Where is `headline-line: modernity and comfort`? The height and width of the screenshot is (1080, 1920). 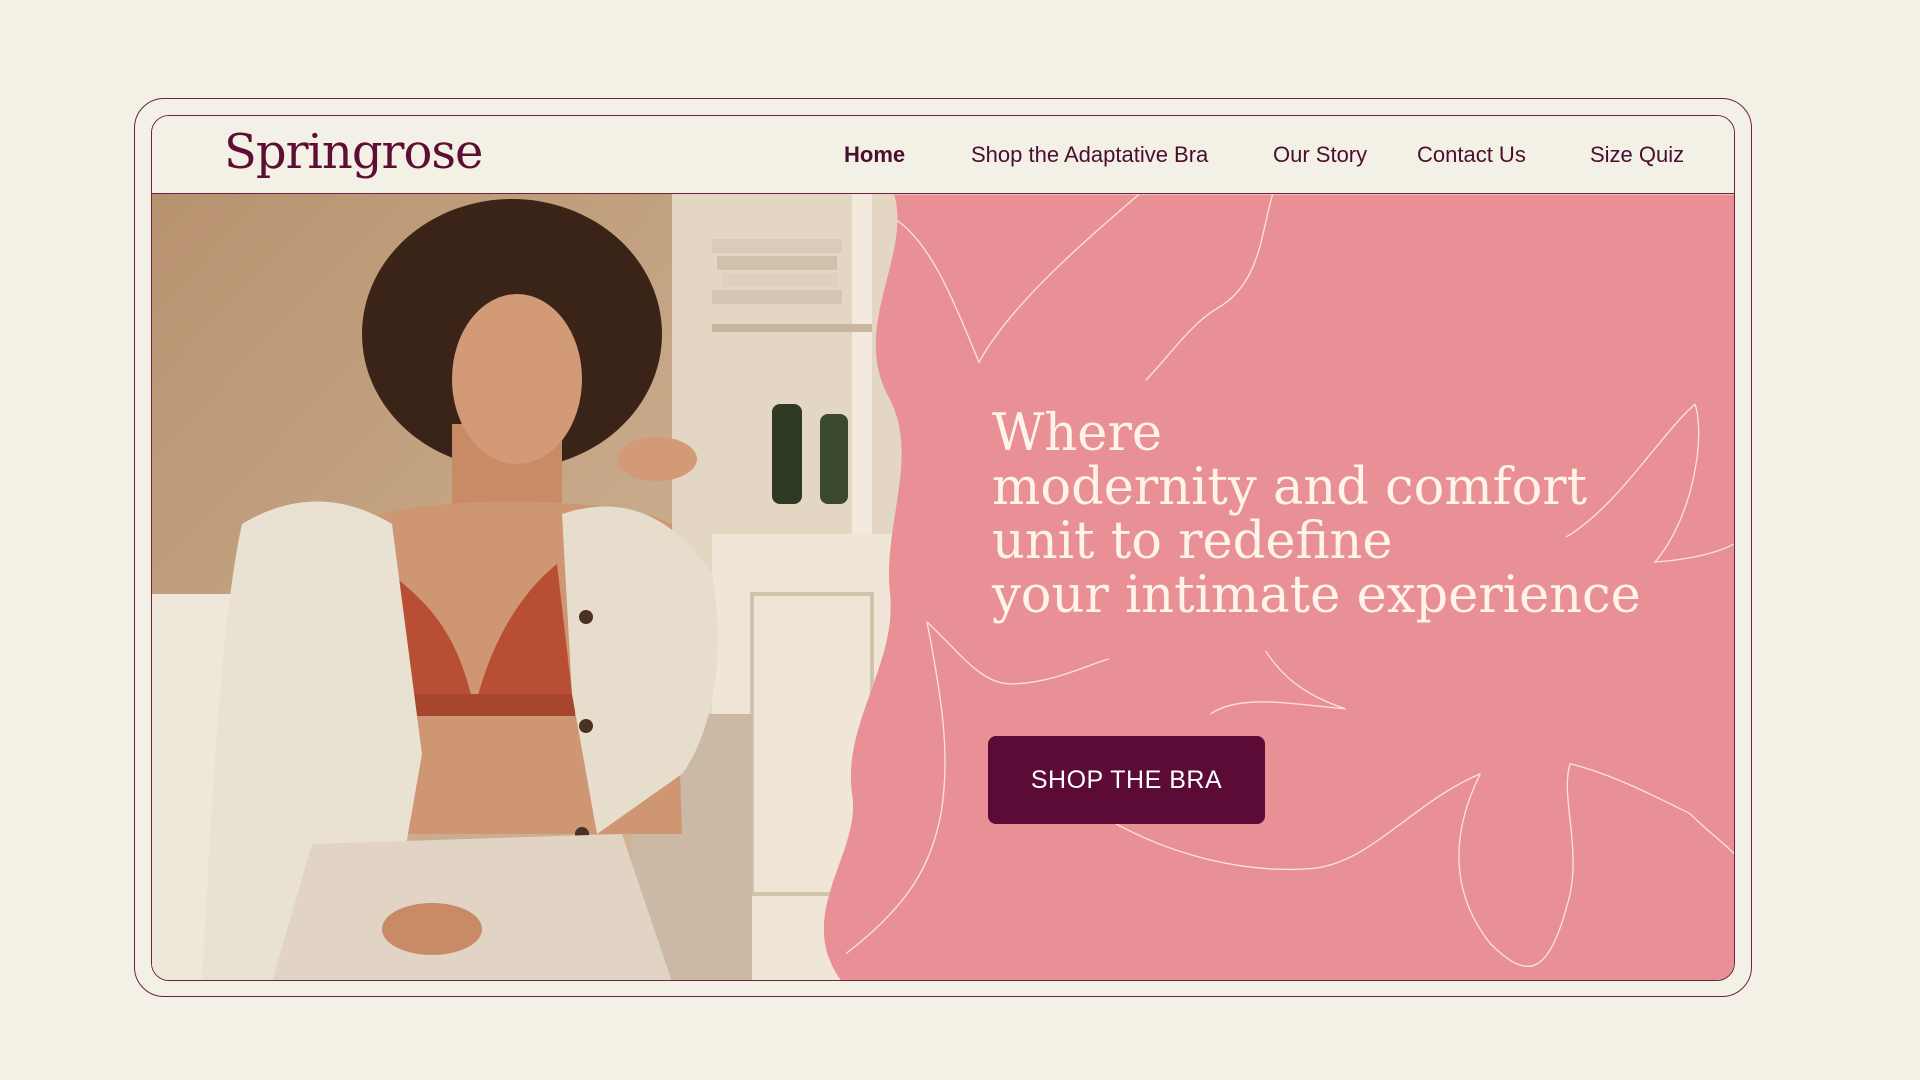
headline-line: modernity and comfort is located at coordinates (1290, 487).